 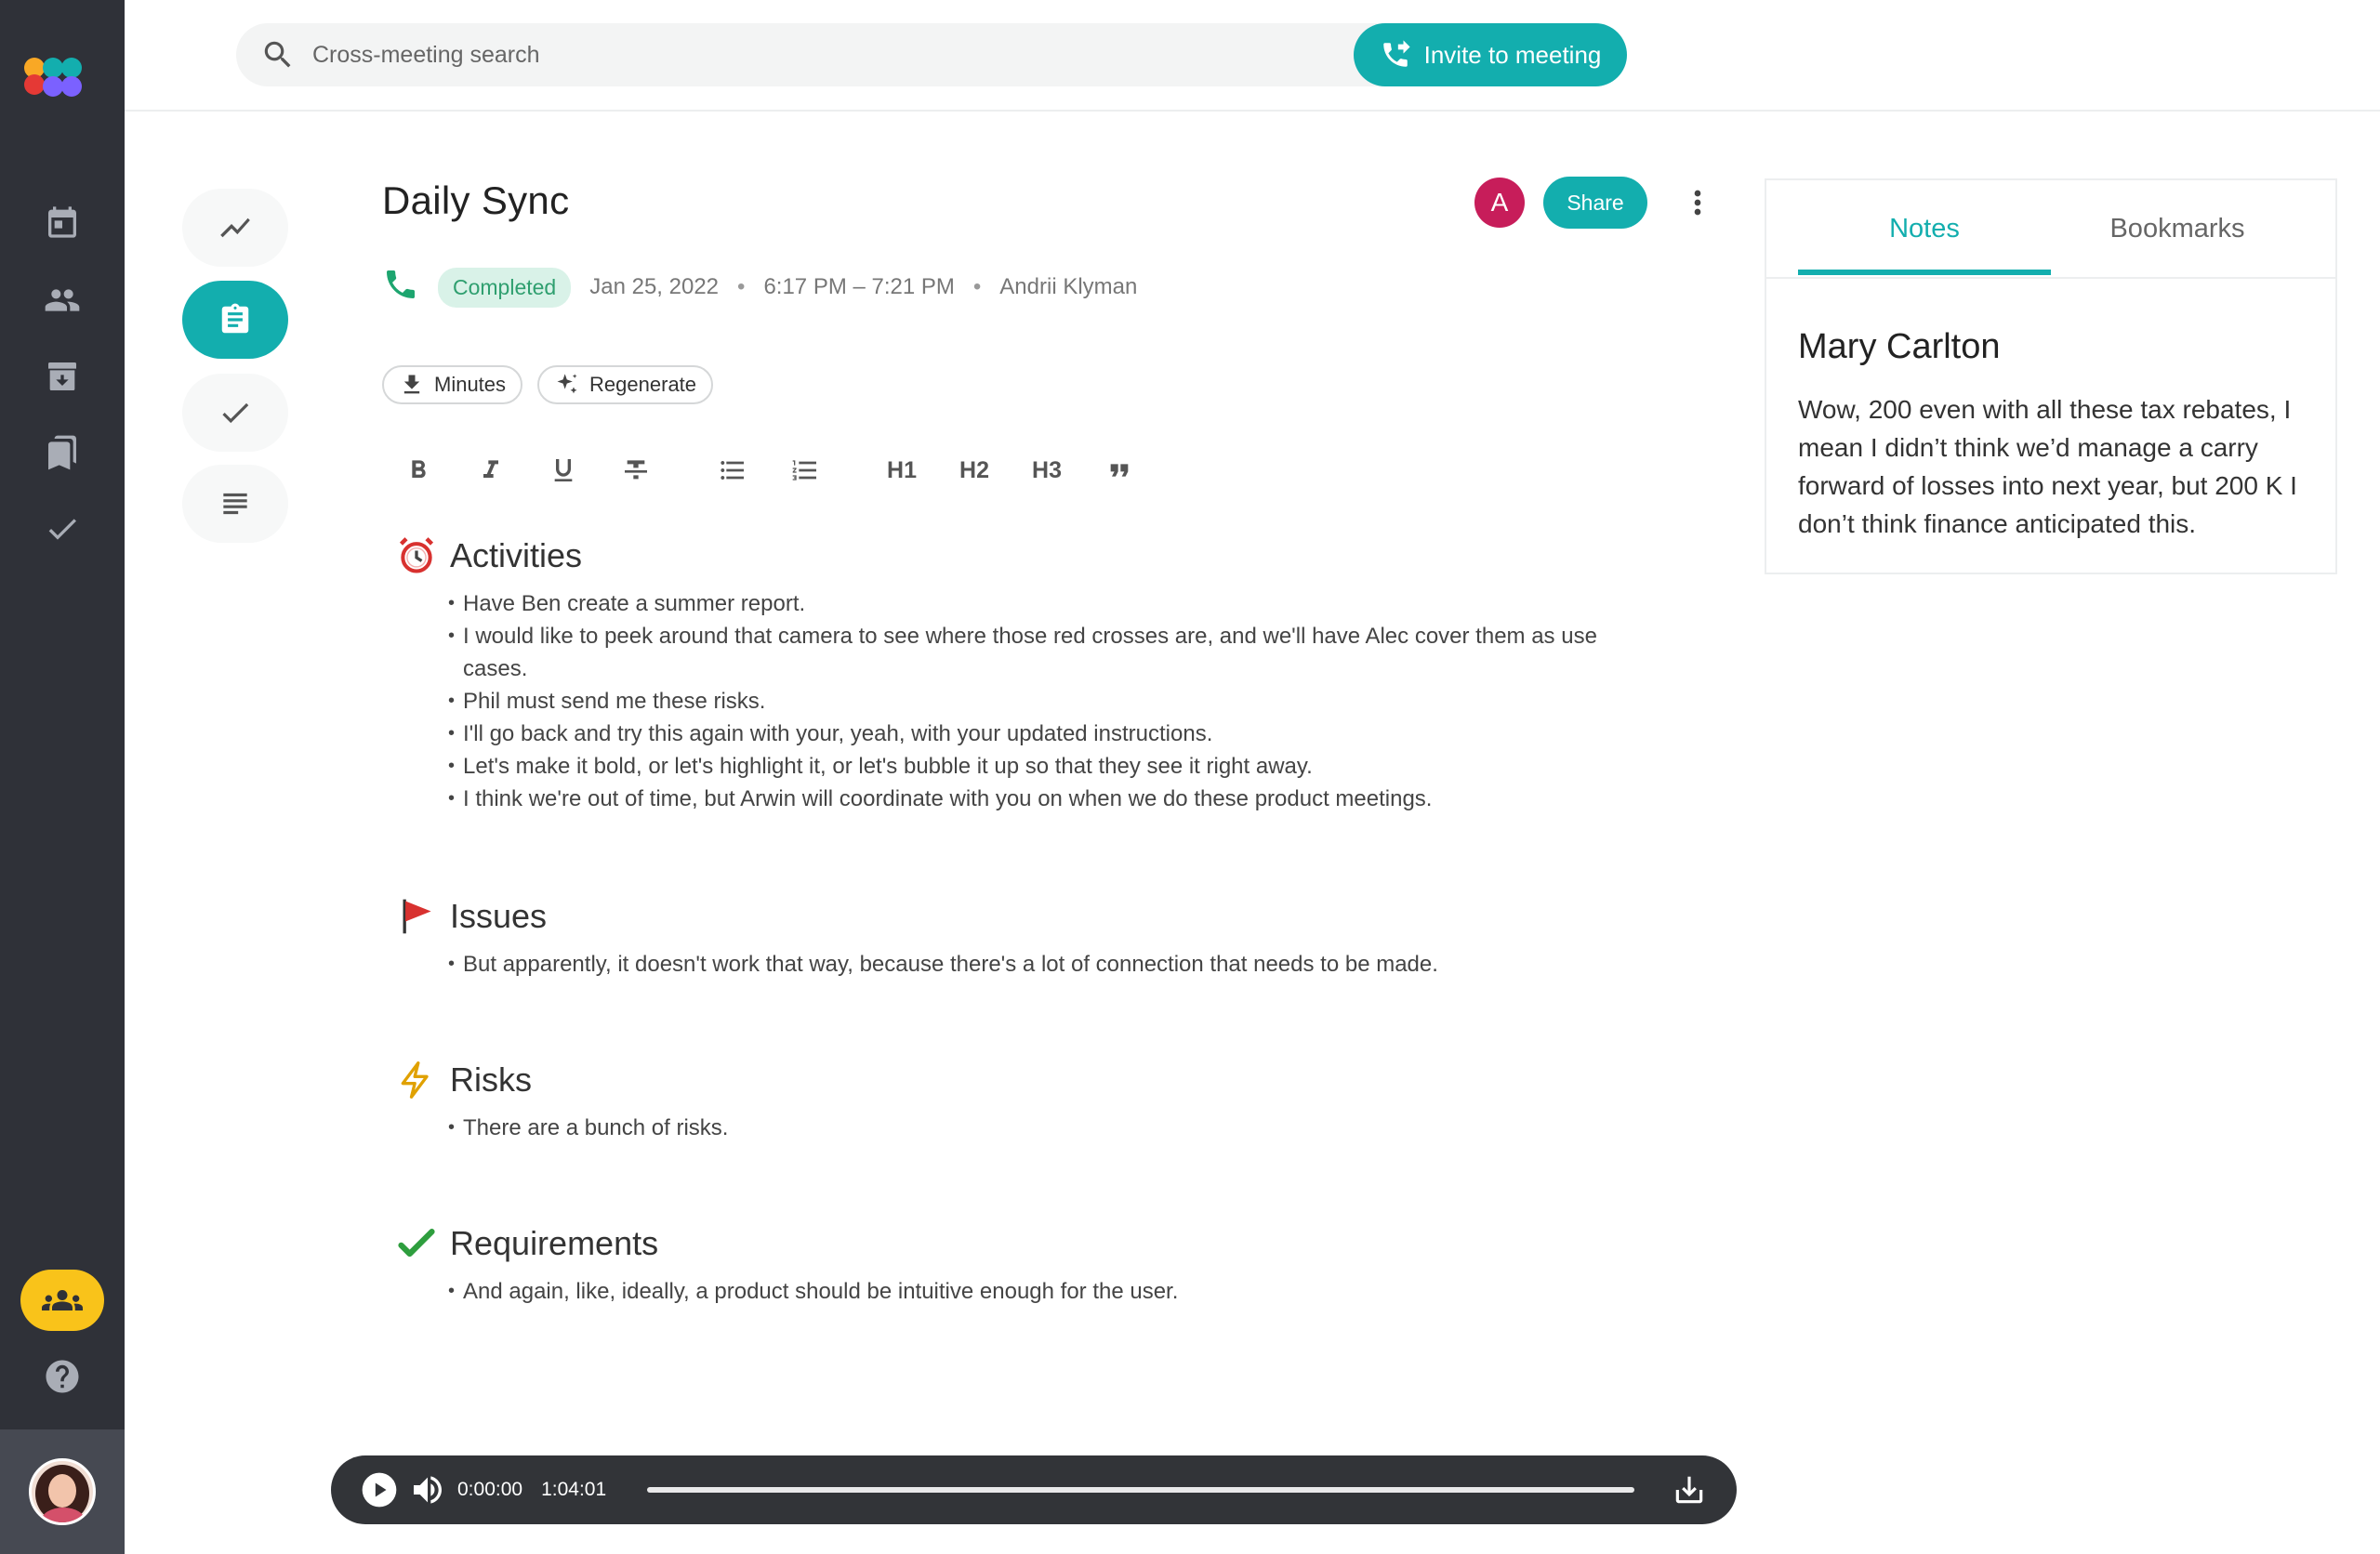 I want to click on invite-to-meeting-button: Invite to meeting, so click(x=1490, y=54).